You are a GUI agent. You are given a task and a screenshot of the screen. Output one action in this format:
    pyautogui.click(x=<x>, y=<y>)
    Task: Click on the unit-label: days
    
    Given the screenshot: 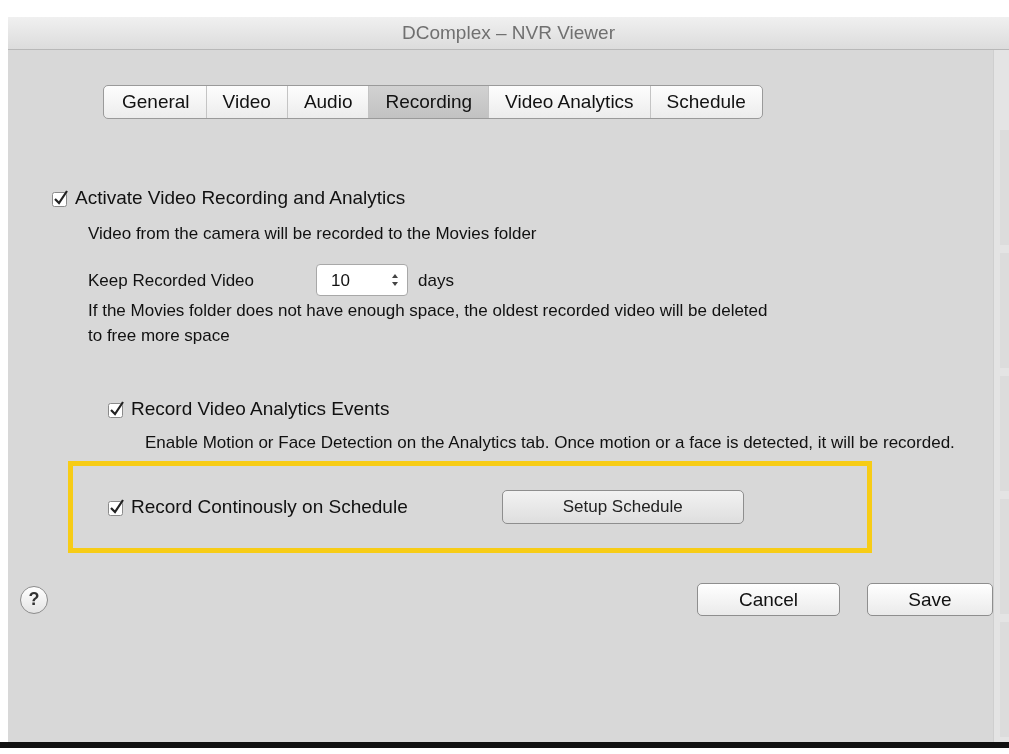 What is the action you would take?
    pyautogui.click(x=436, y=280)
    